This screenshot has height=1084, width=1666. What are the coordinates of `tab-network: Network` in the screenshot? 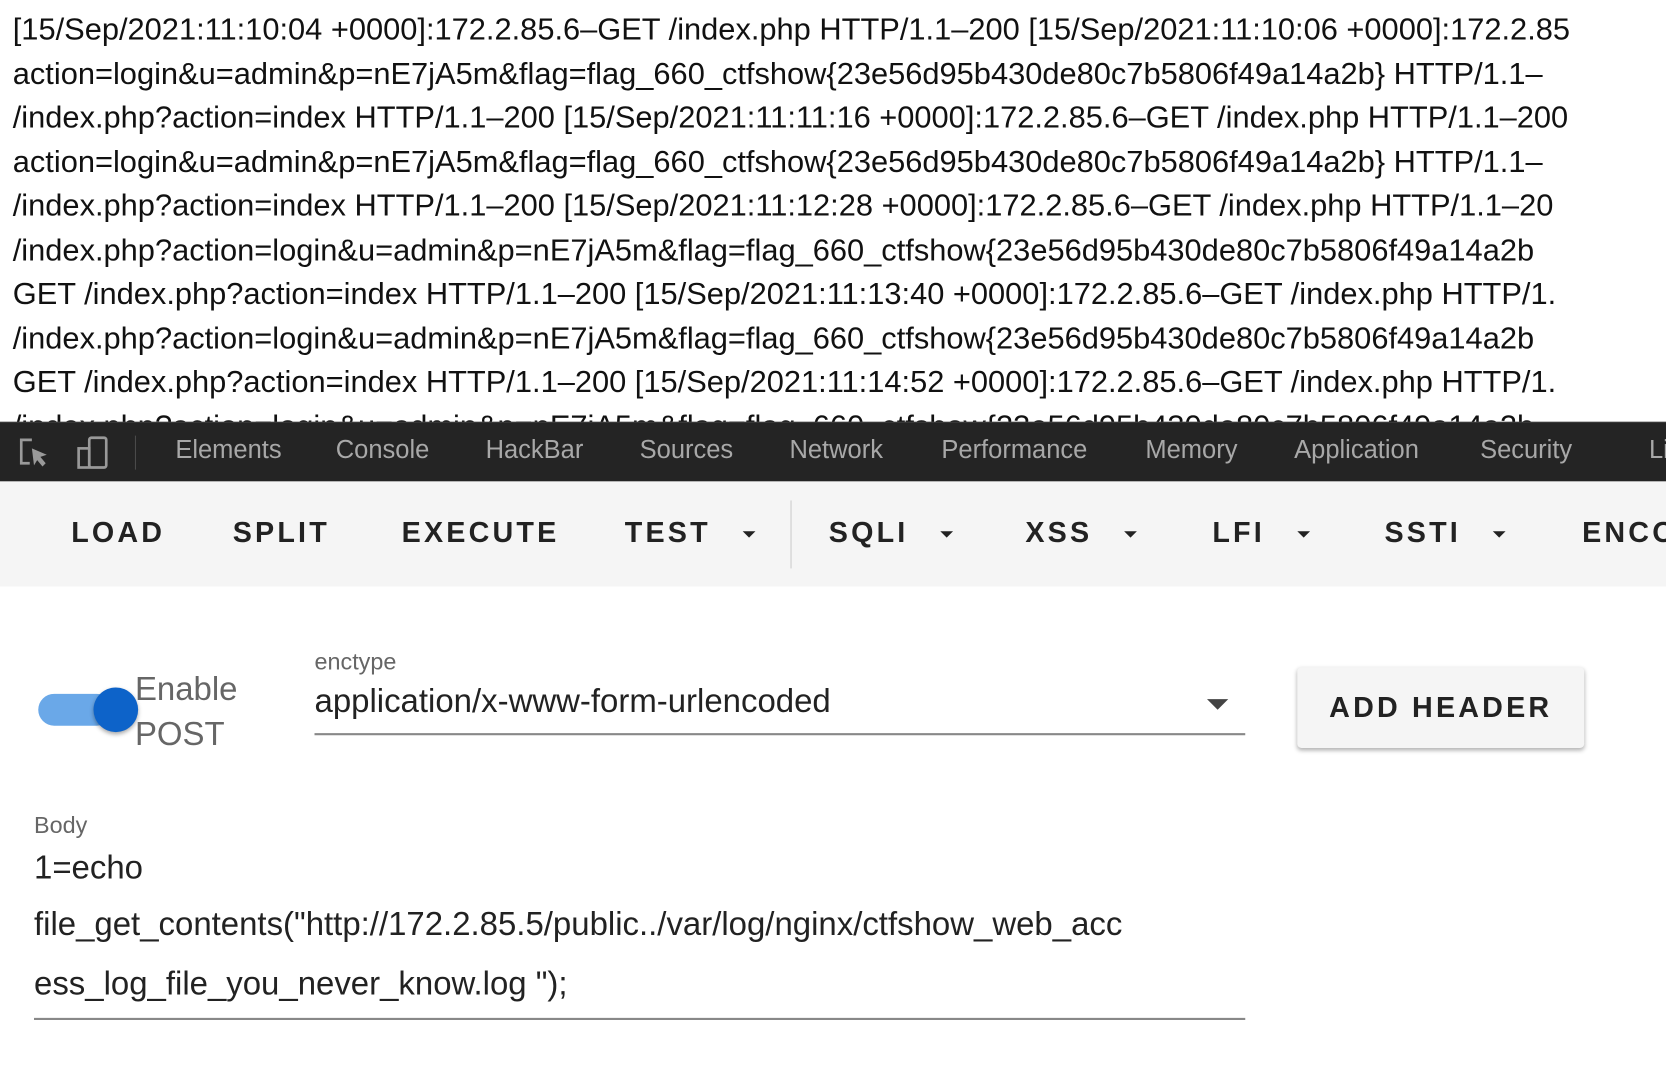 It's located at (836, 451).